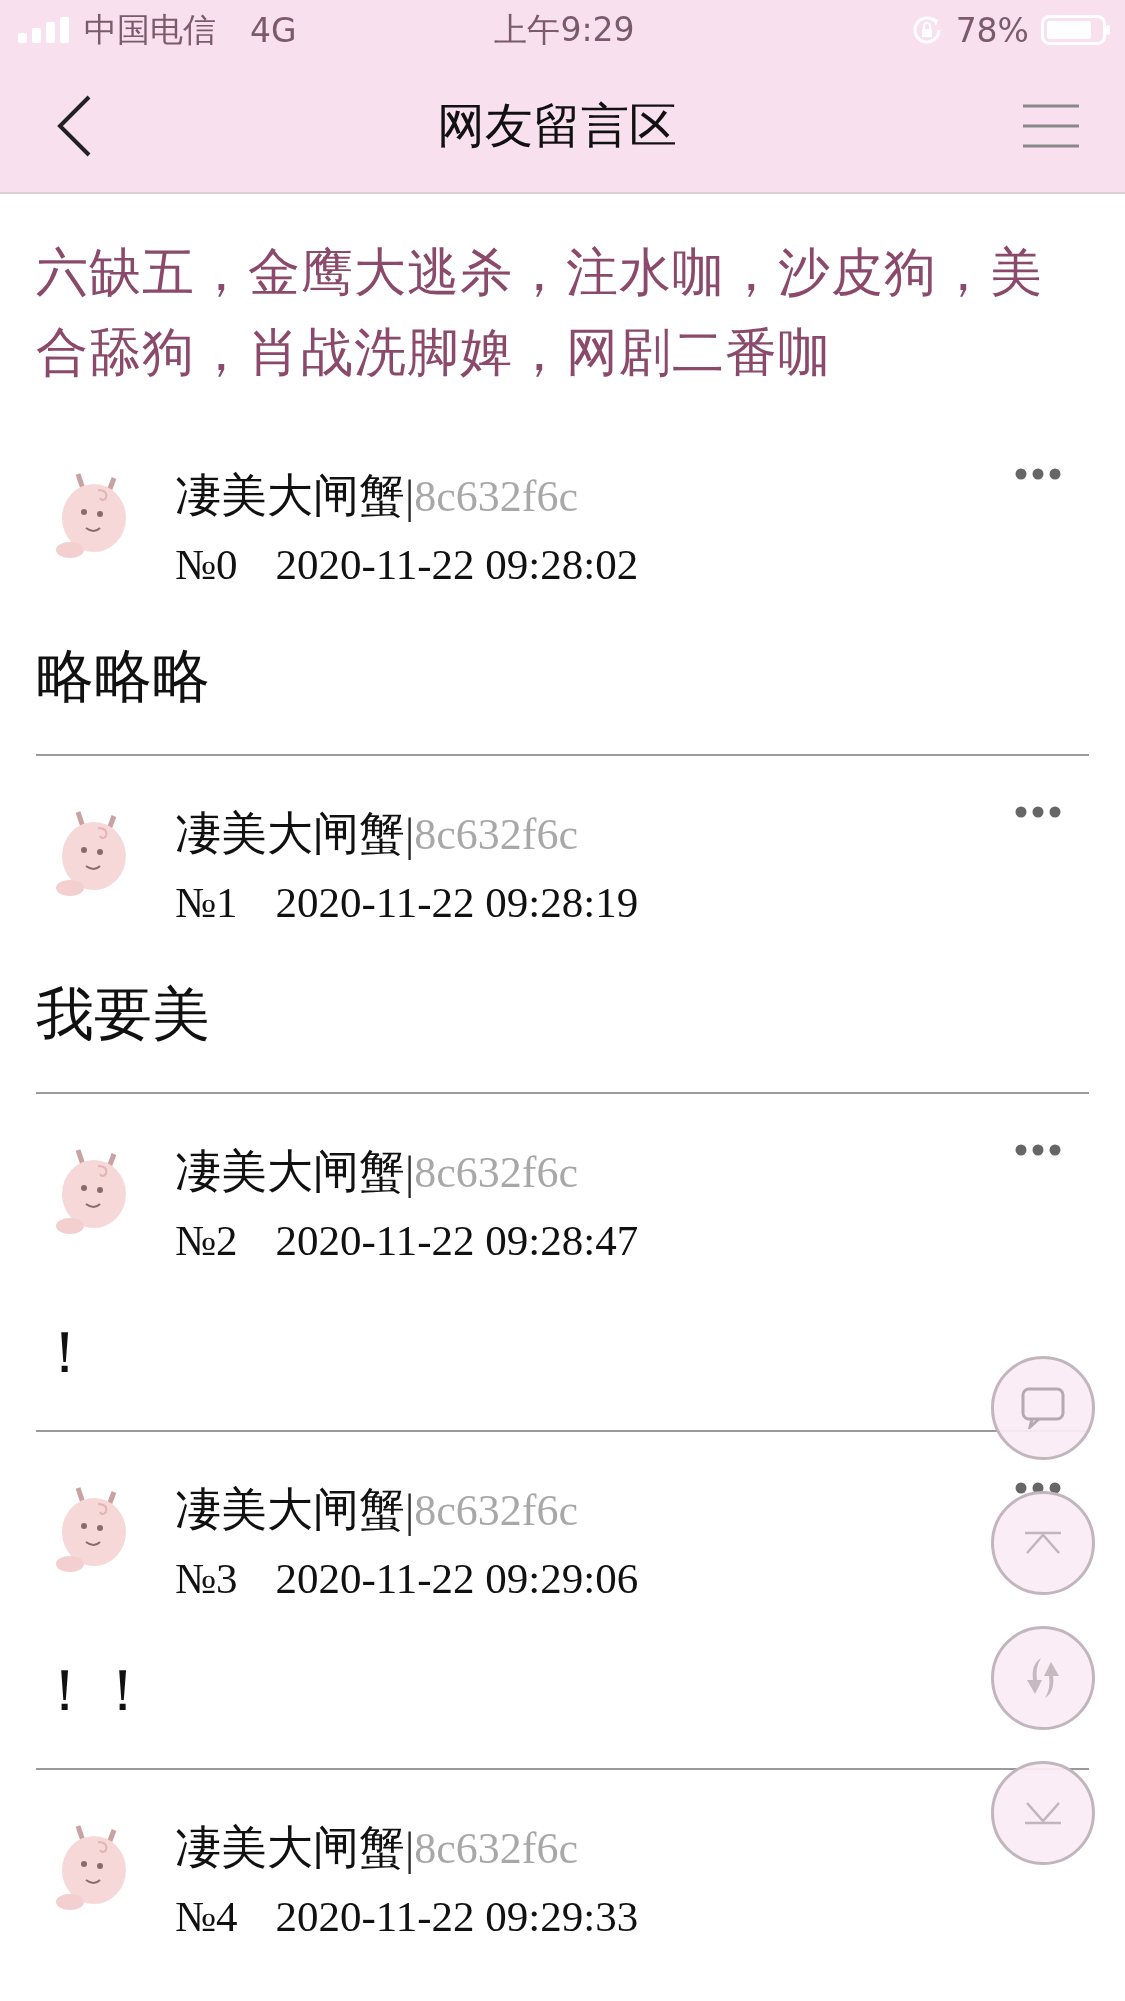 The width and height of the screenshot is (1125, 2001). Describe the element at coordinates (150, 29) in the screenshot. I see `carrier-name: 中国电信` at that location.